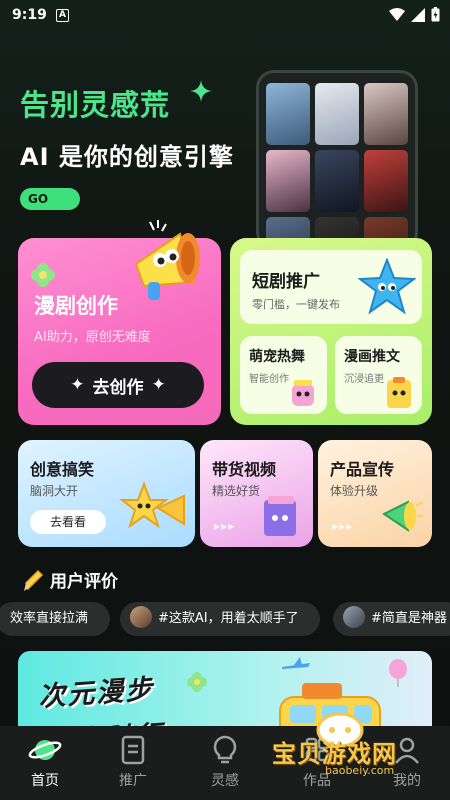 Image resolution: width=450 pixels, height=800 pixels. What do you see at coordinates (435, 14) in the screenshot?
I see `battery-icon` at bounding box center [435, 14].